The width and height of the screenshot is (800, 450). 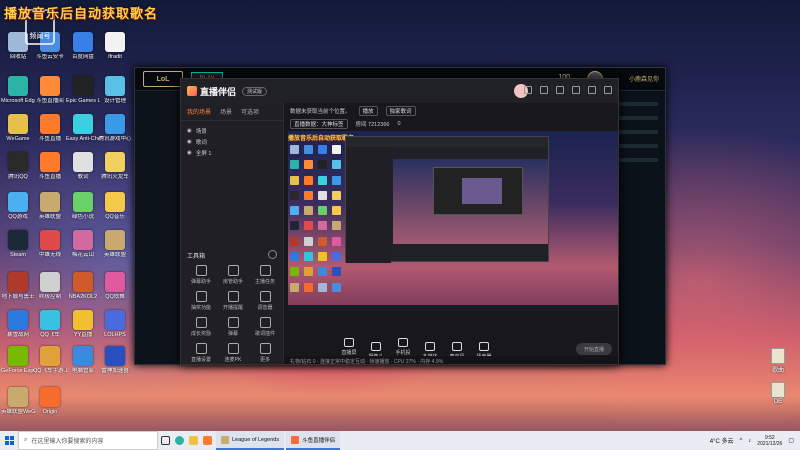 I want to click on app-logo: 直播伴侣, so click(x=211, y=91).